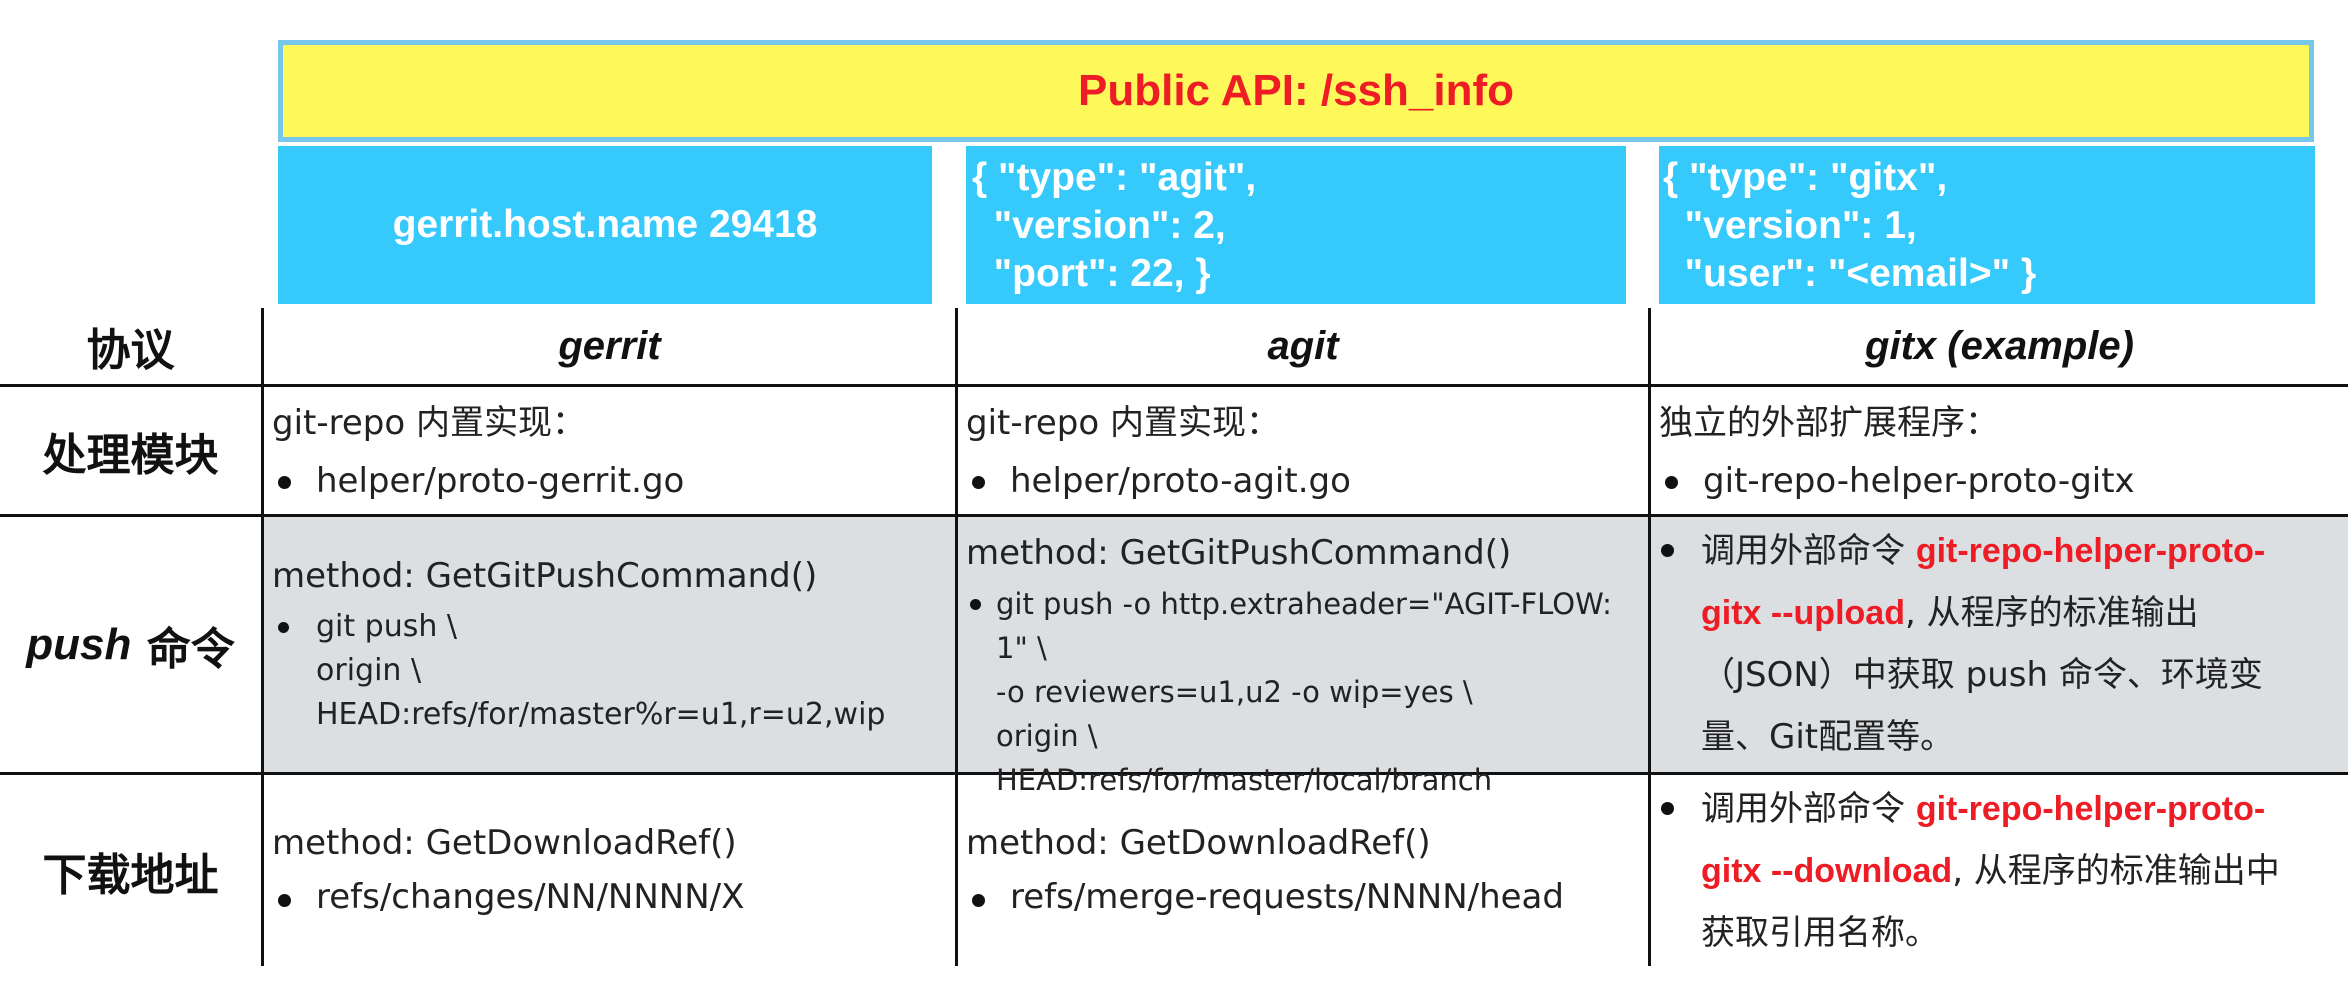 Image resolution: width=2348 pixels, height=993 pixels. I want to click on push-command-line: -o reviewers=u1,u2 -o wip=yes \, so click(1234, 692).